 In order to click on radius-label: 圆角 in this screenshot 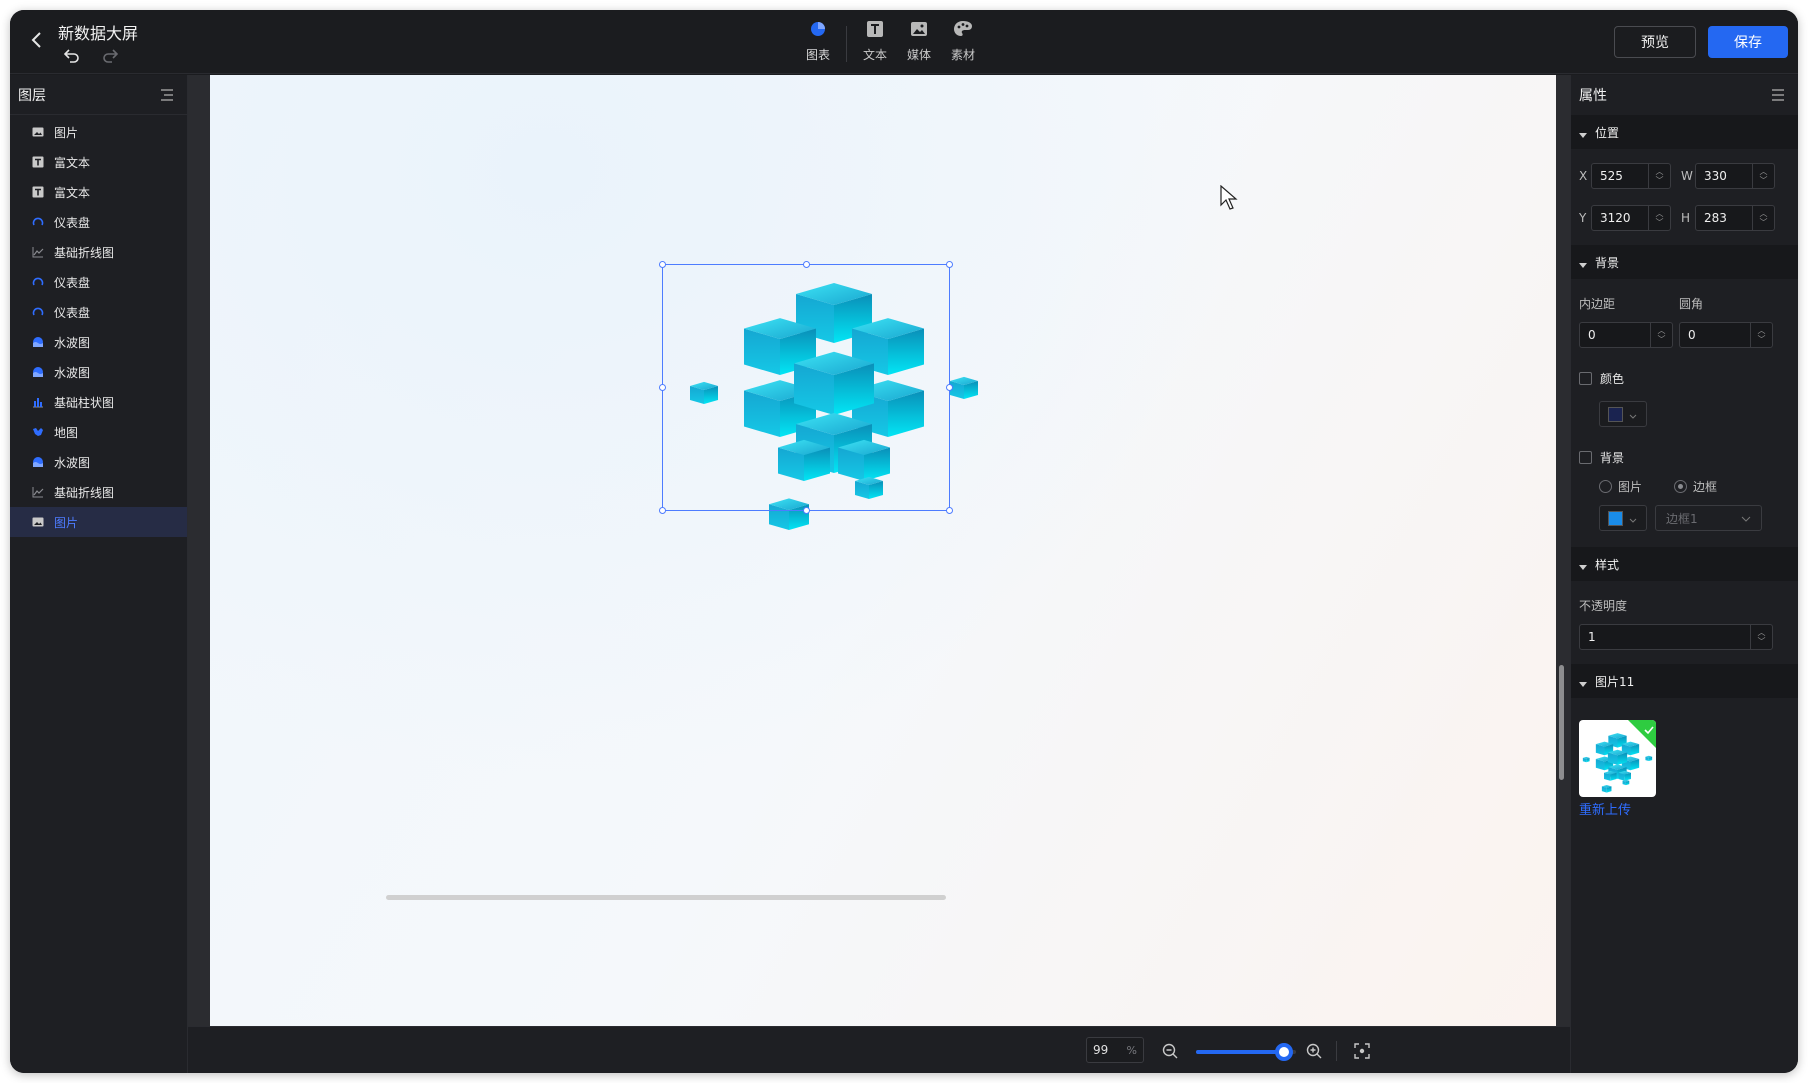, I will do `click(1691, 304)`.